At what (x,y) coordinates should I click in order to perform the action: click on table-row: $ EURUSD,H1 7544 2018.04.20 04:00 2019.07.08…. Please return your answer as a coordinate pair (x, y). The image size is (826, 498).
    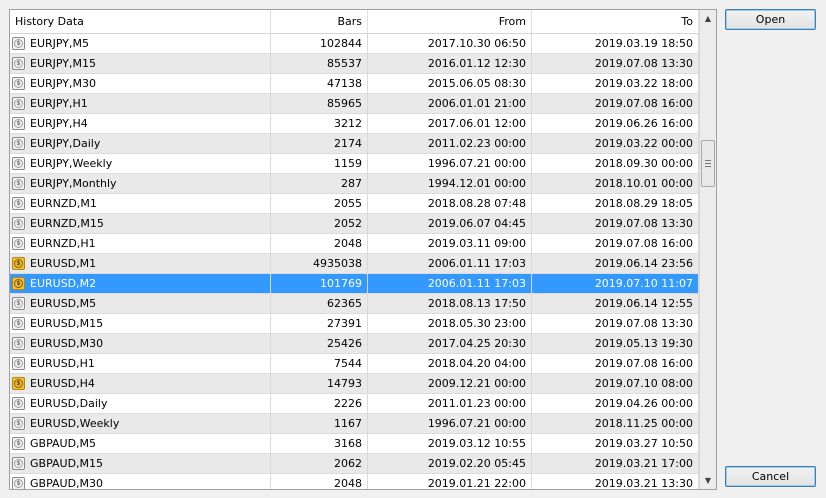
    Looking at the image, I should click on (354, 364).